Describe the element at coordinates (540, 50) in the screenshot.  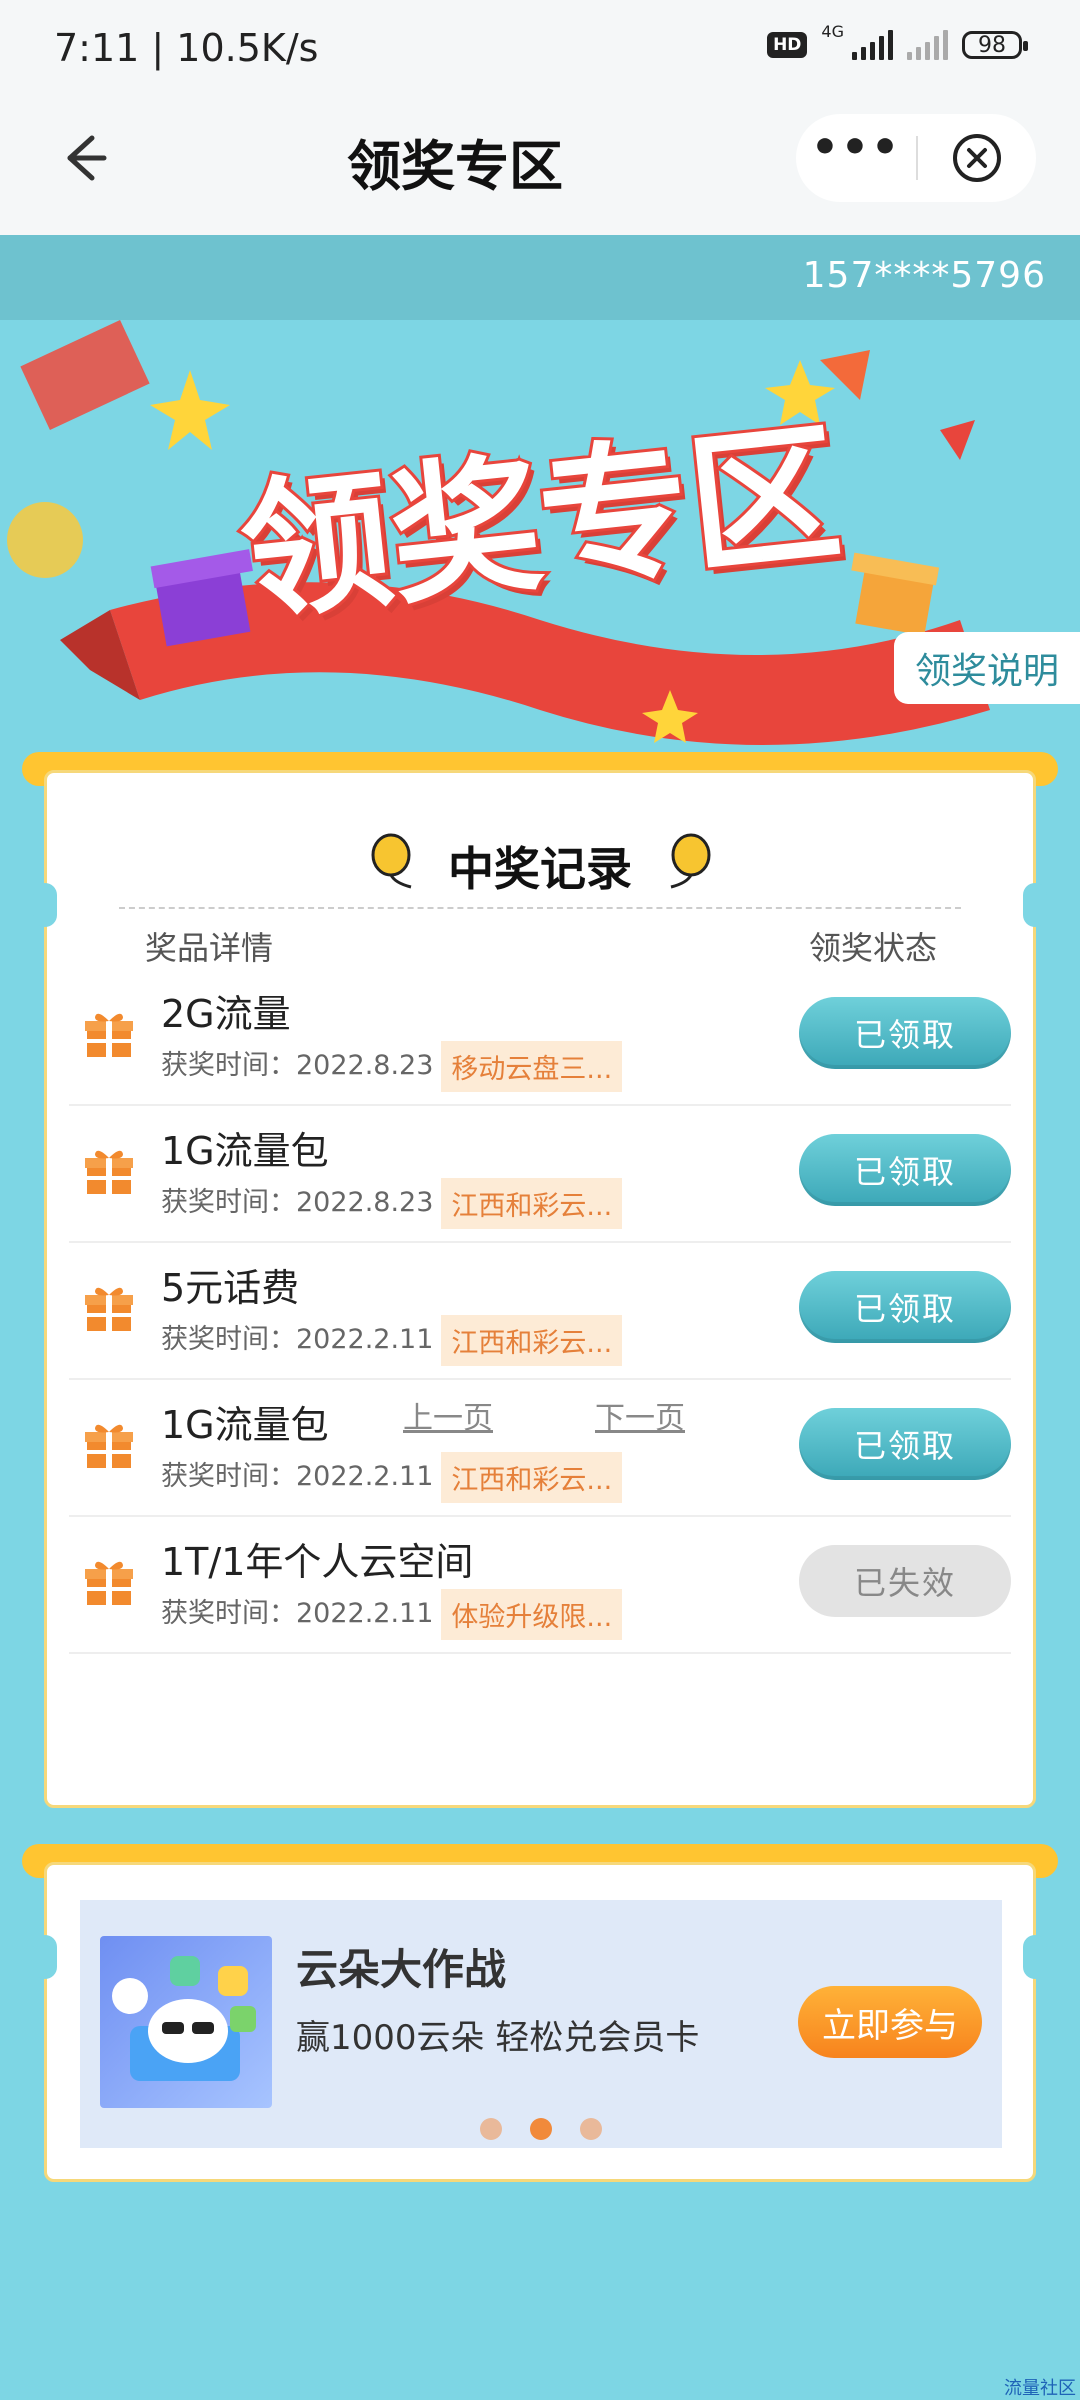
I see `status-bar: 7:11 | 10.5K/s HD 4G 98` at that location.